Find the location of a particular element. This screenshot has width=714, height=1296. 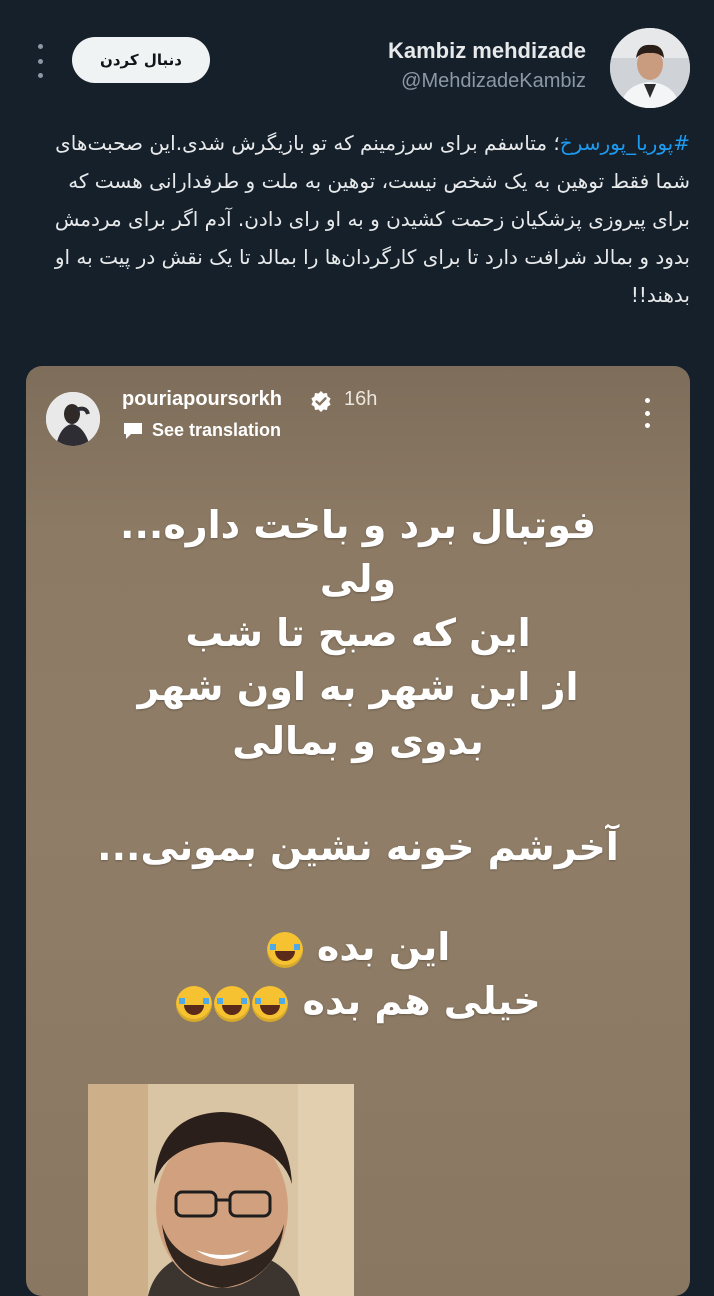

story-inset-photo is located at coordinates (221, 1190).